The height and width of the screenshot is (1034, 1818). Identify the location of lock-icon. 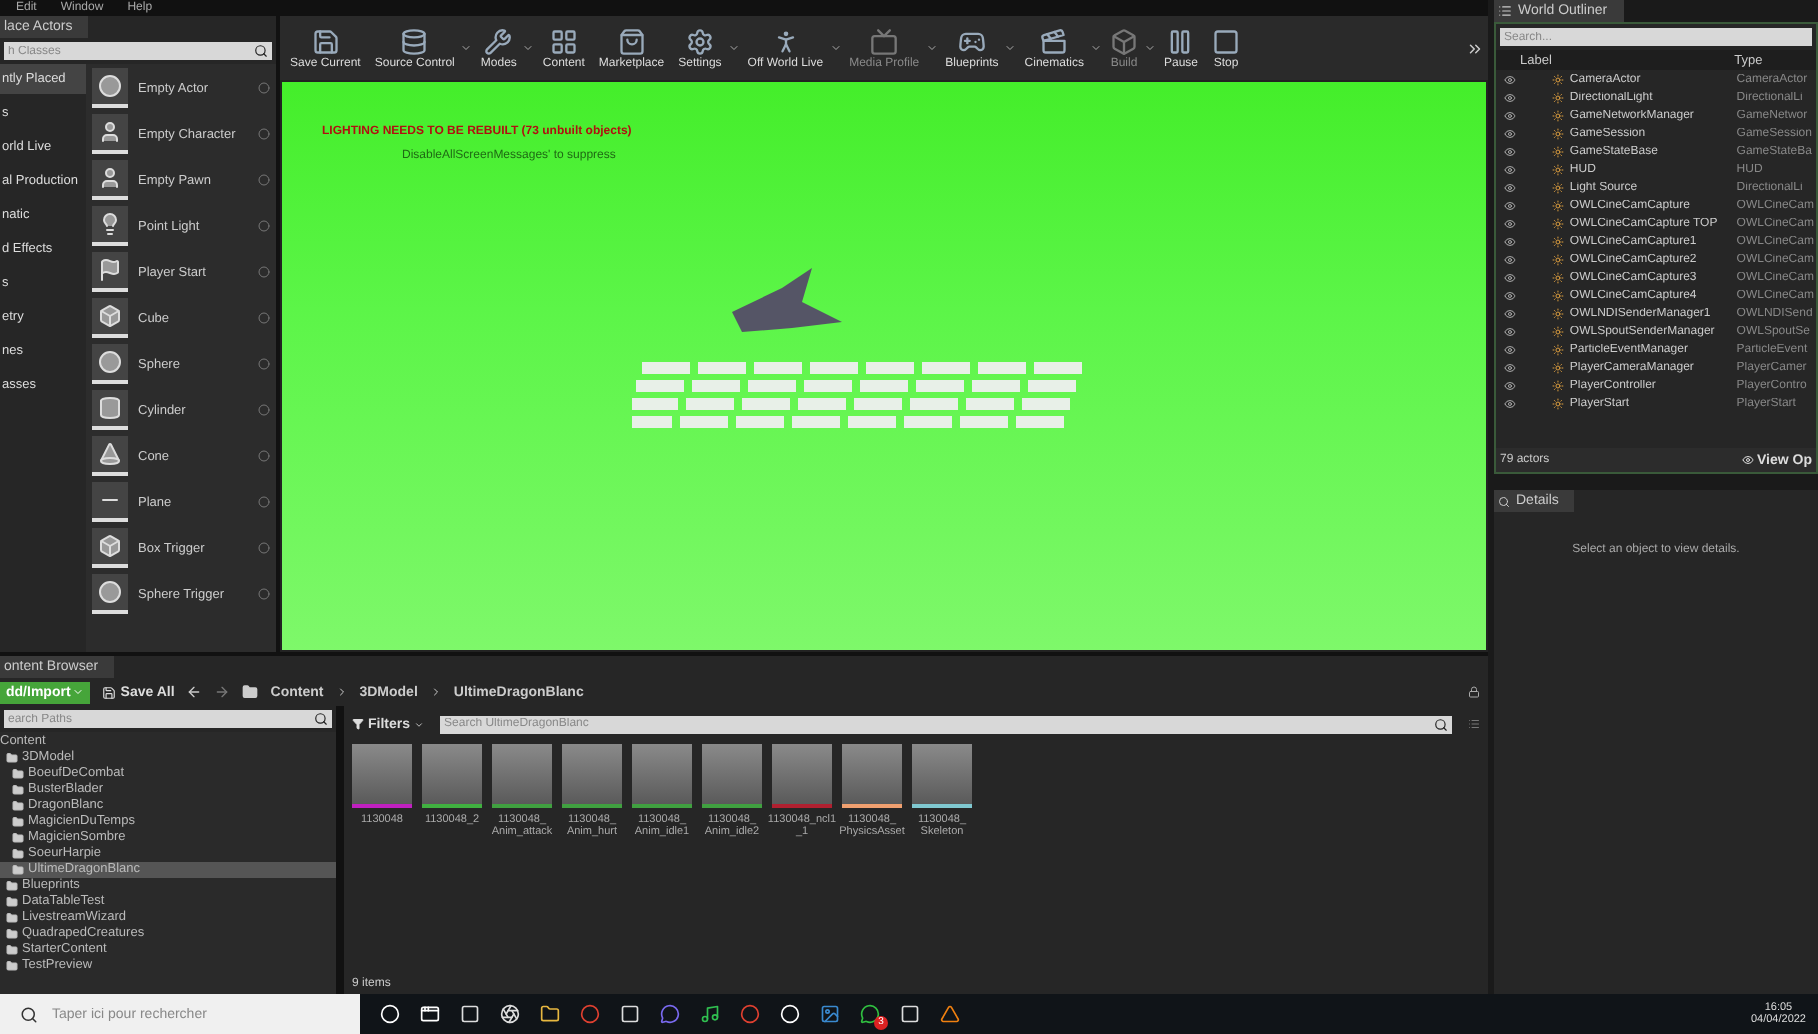
(1474, 692).